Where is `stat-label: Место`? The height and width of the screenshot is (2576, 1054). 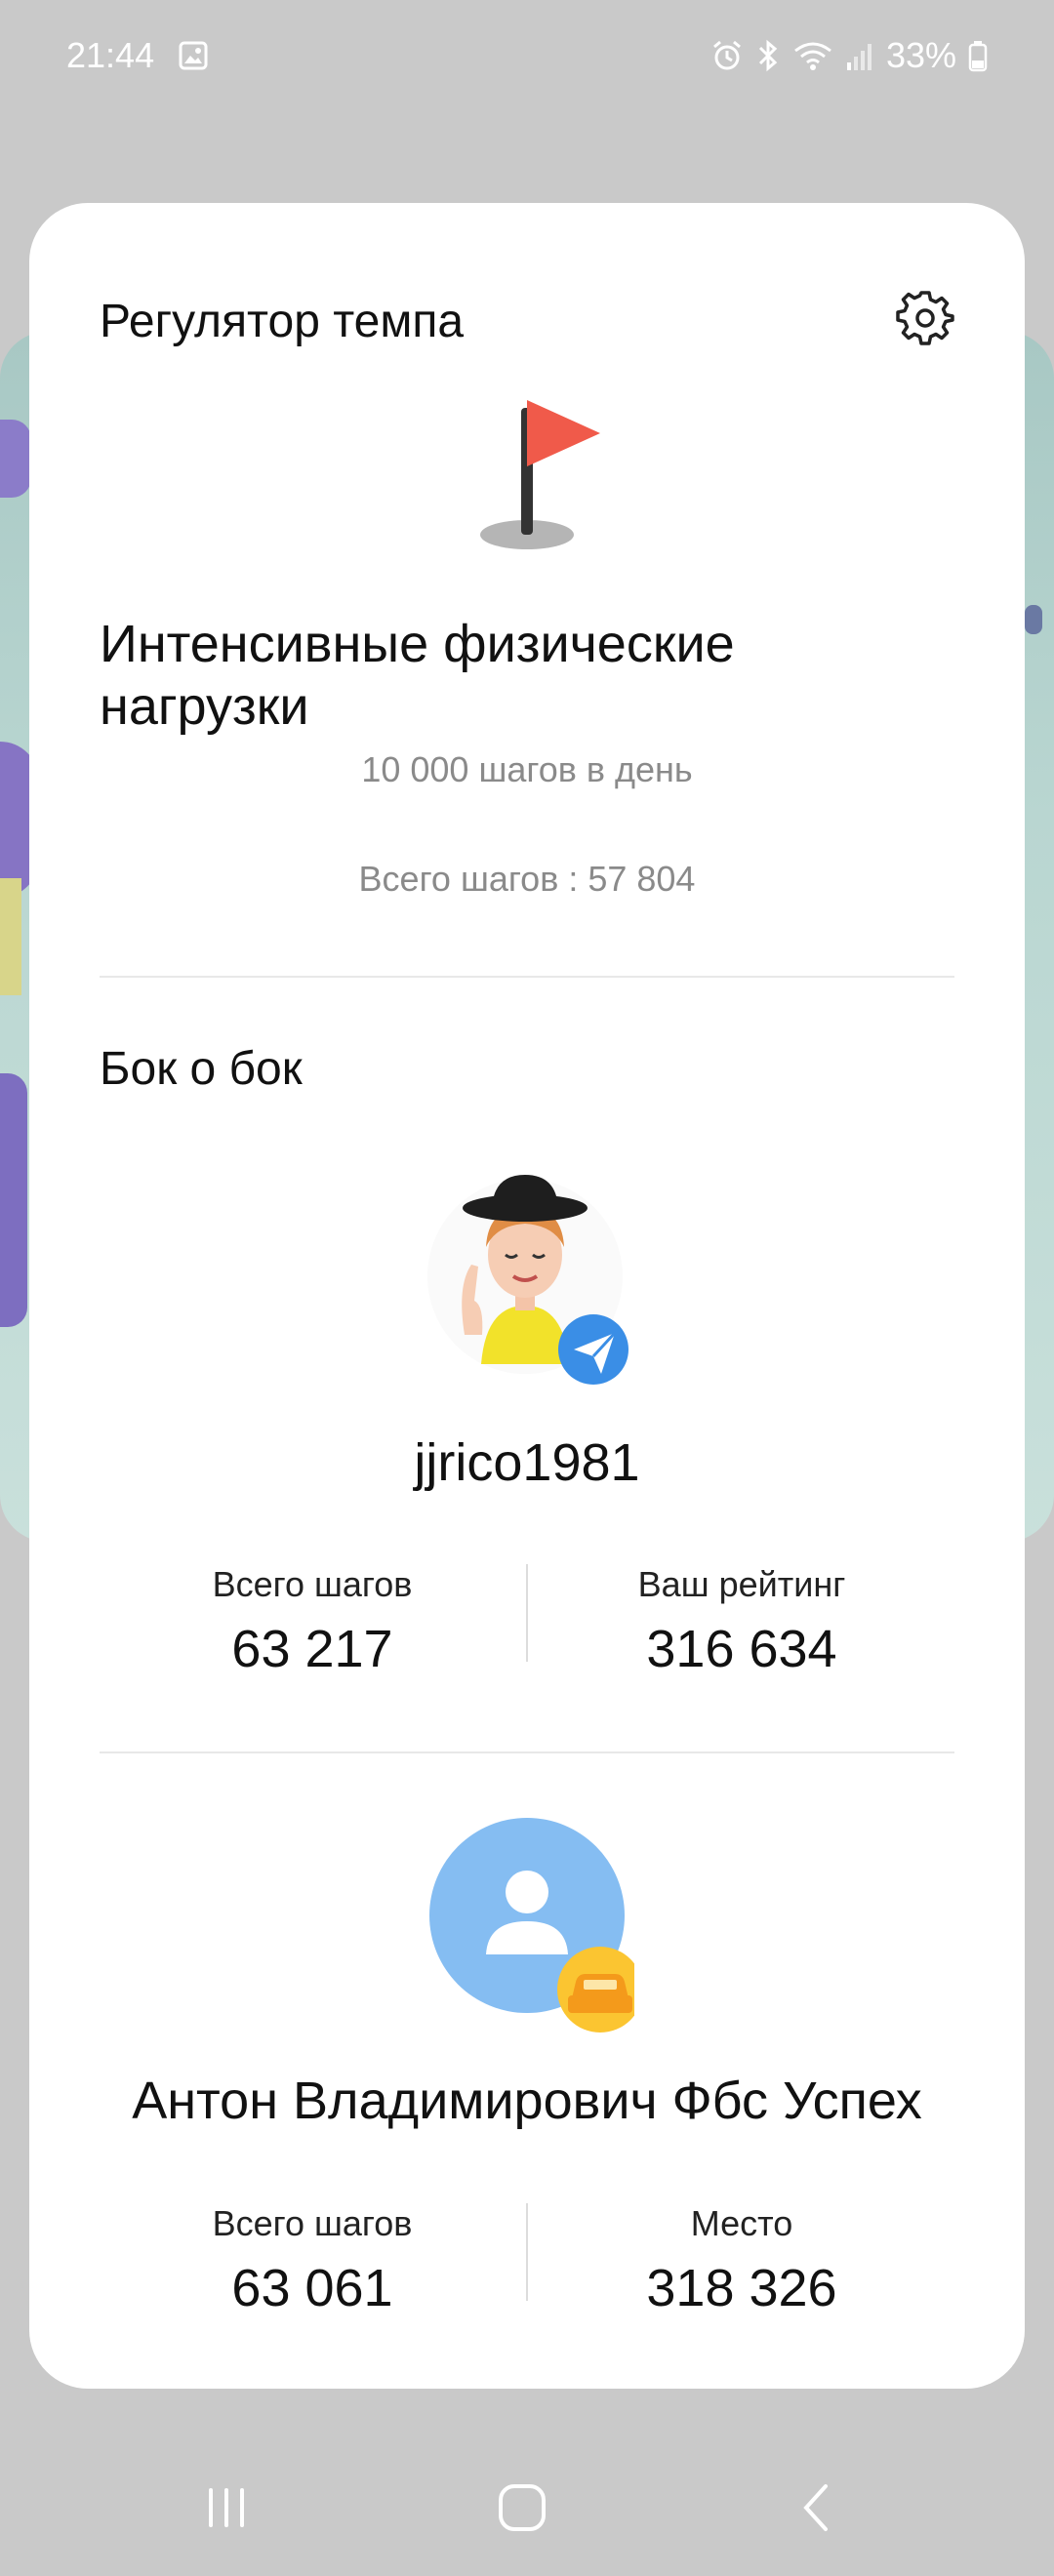 stat-label: Место is located at coordinates (741, 2223).